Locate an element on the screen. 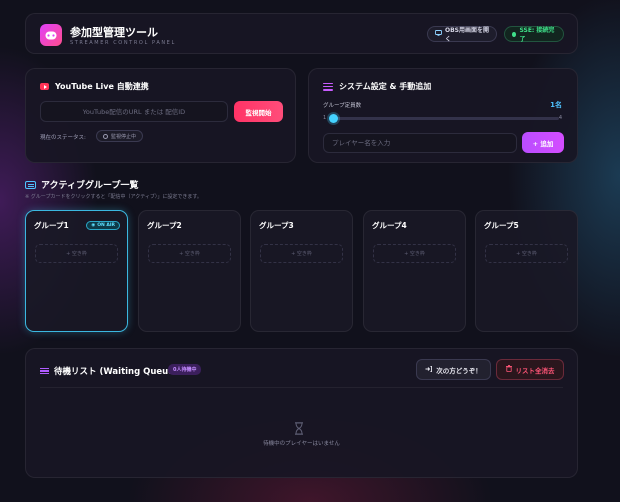 This screenshot has width=620, height=502. groups-icon is located at coordinates (30, 184).